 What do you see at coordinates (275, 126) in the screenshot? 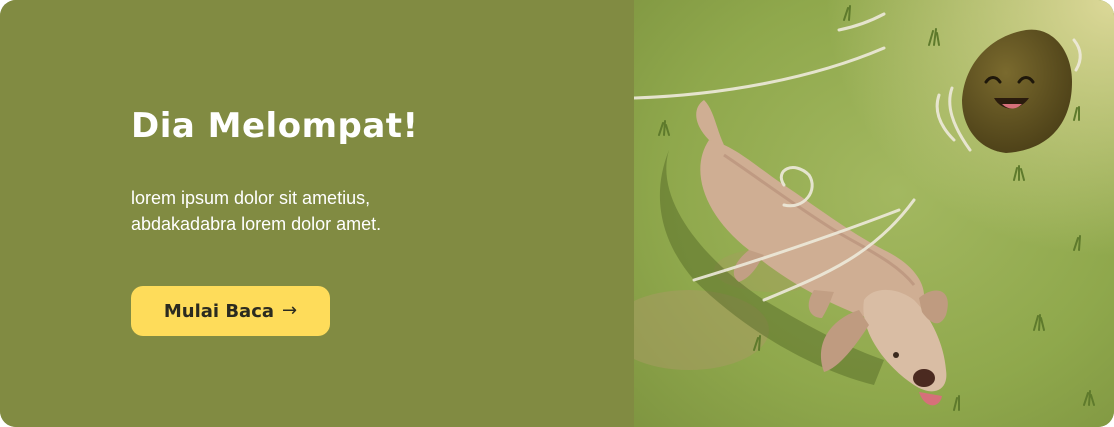
I see `banner-title: Dia Melompat!` at bounding box center [275, 126].